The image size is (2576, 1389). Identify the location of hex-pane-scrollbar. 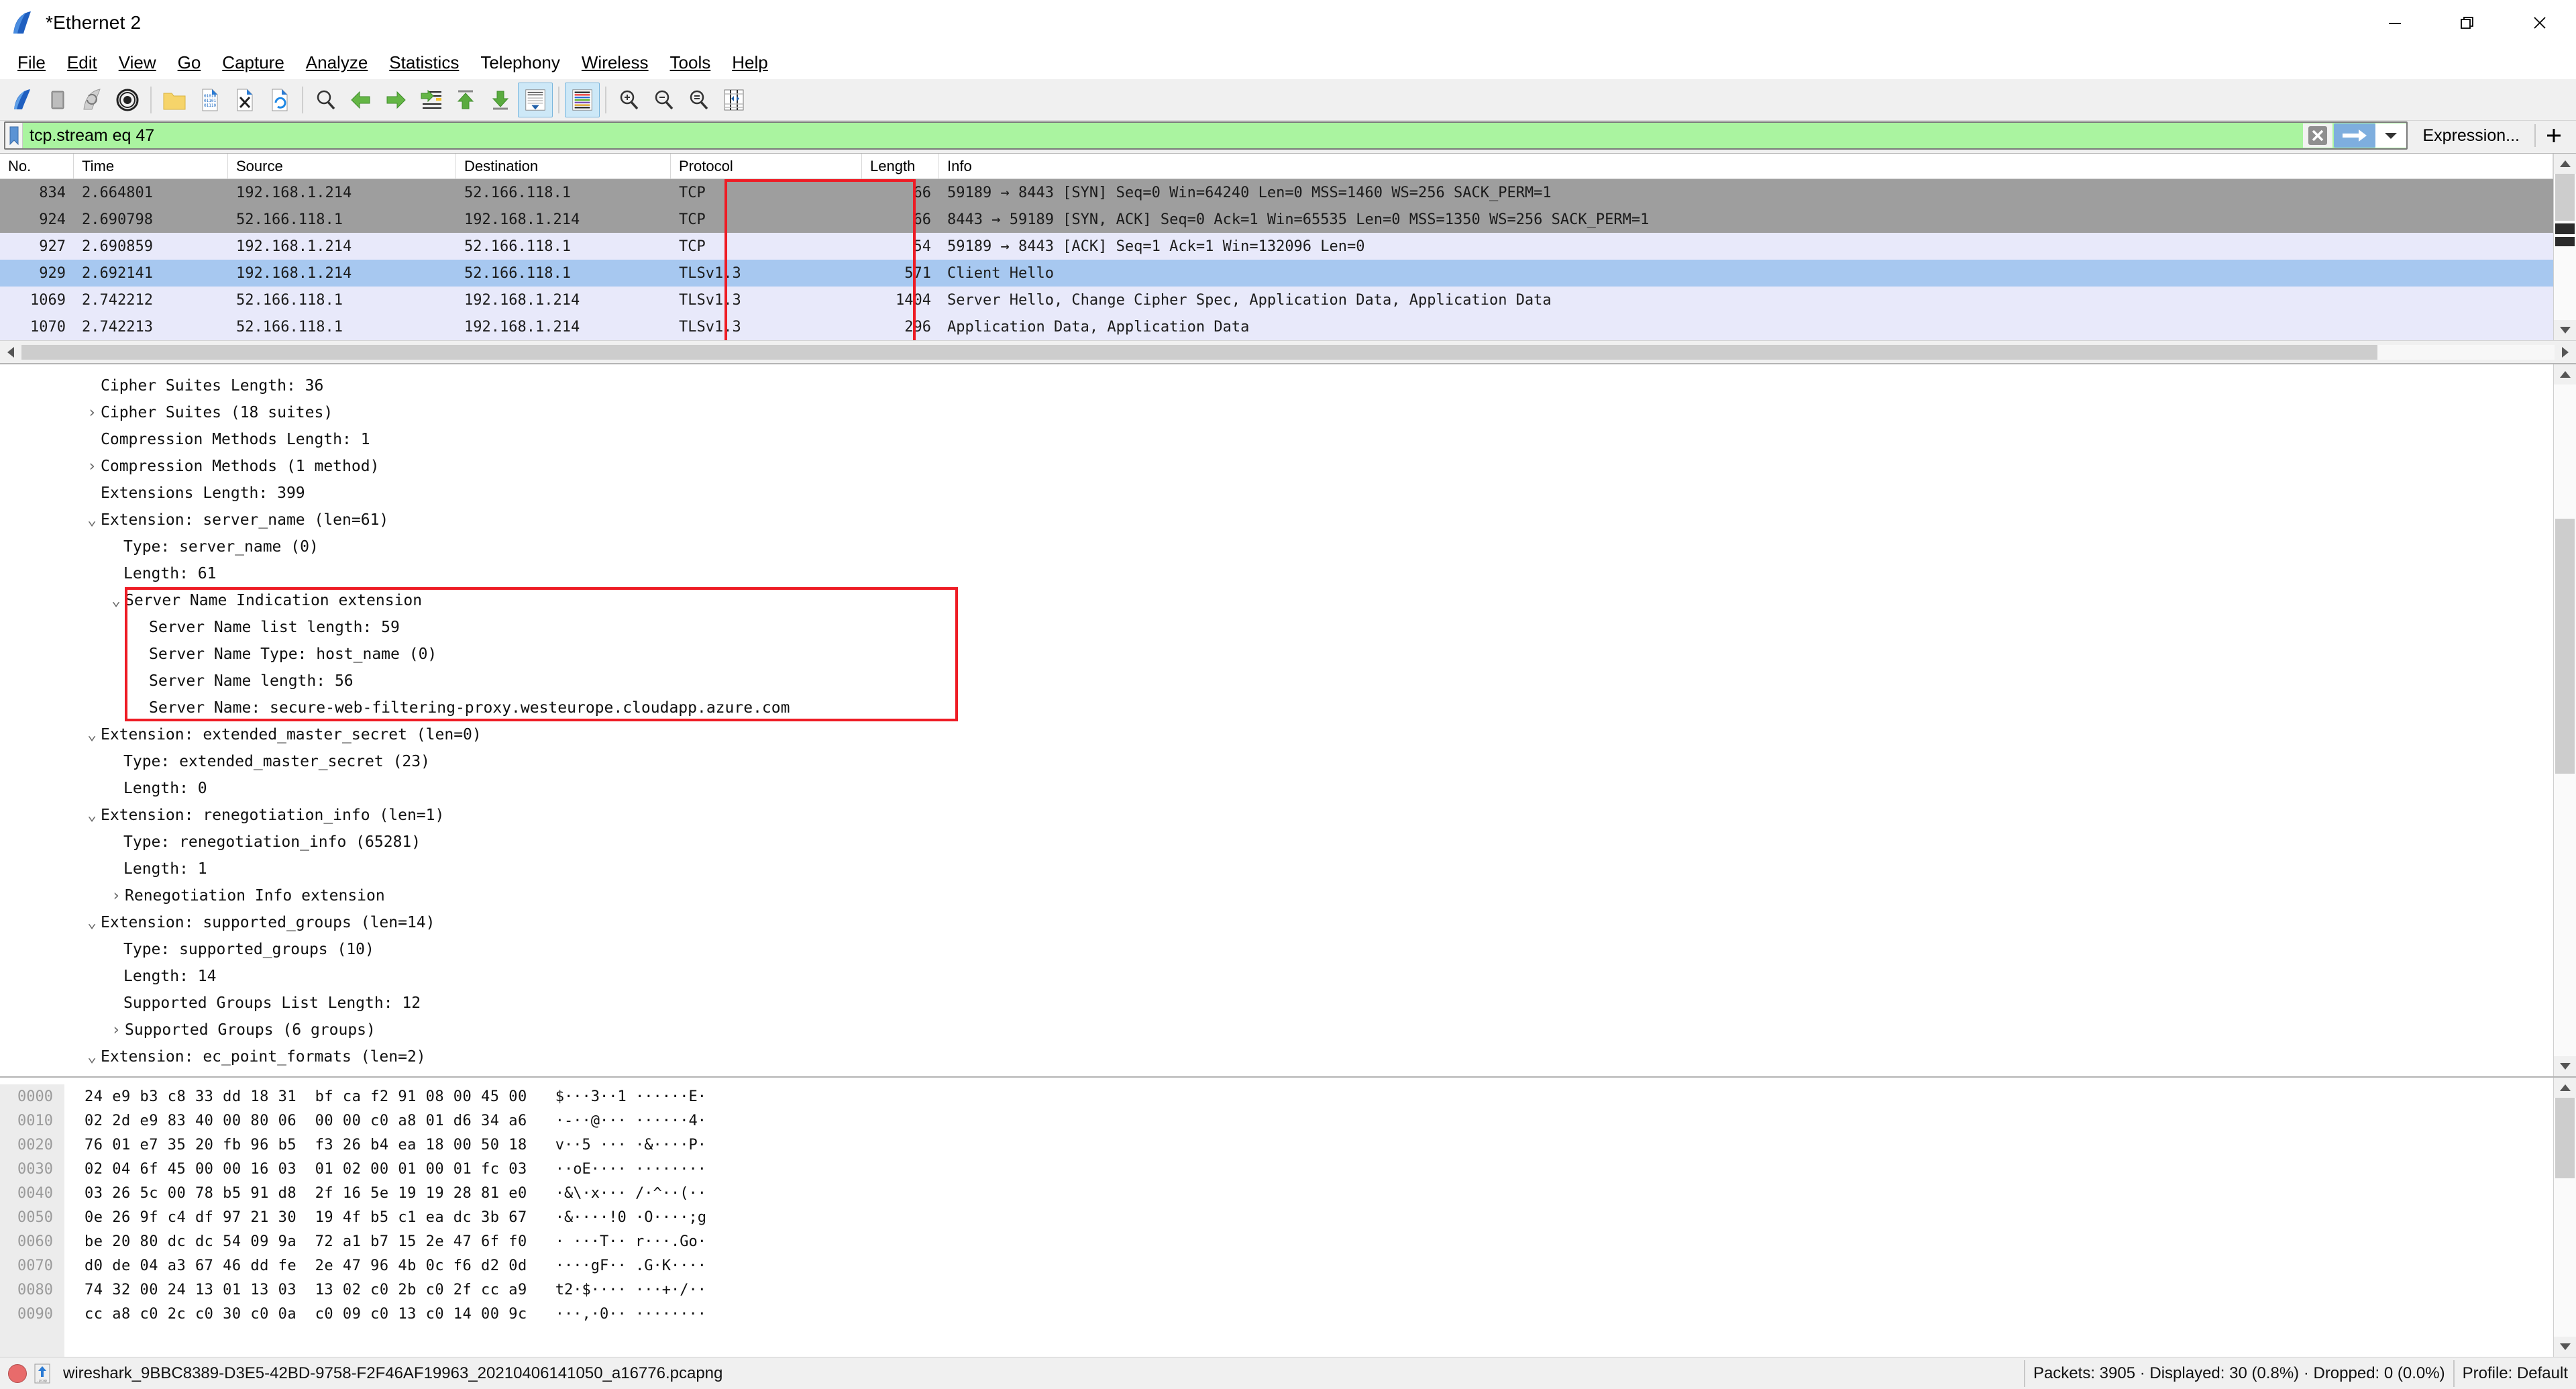
(2564, 1217).